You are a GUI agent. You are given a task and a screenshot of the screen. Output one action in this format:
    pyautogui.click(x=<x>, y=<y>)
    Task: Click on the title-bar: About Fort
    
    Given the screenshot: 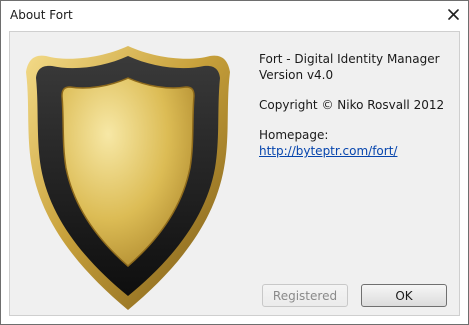 What is the action you would take?
    pyautogui.click(x=234, y=16)
    